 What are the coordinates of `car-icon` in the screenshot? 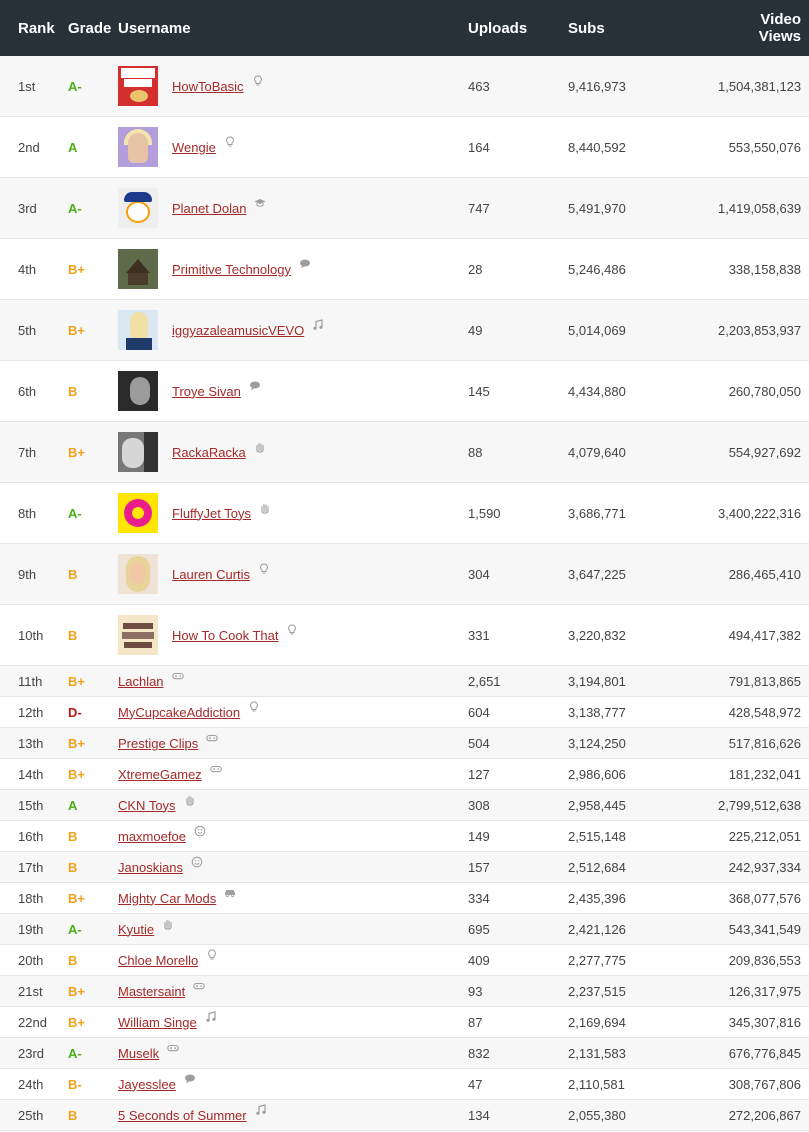 It's located at (231, 893).